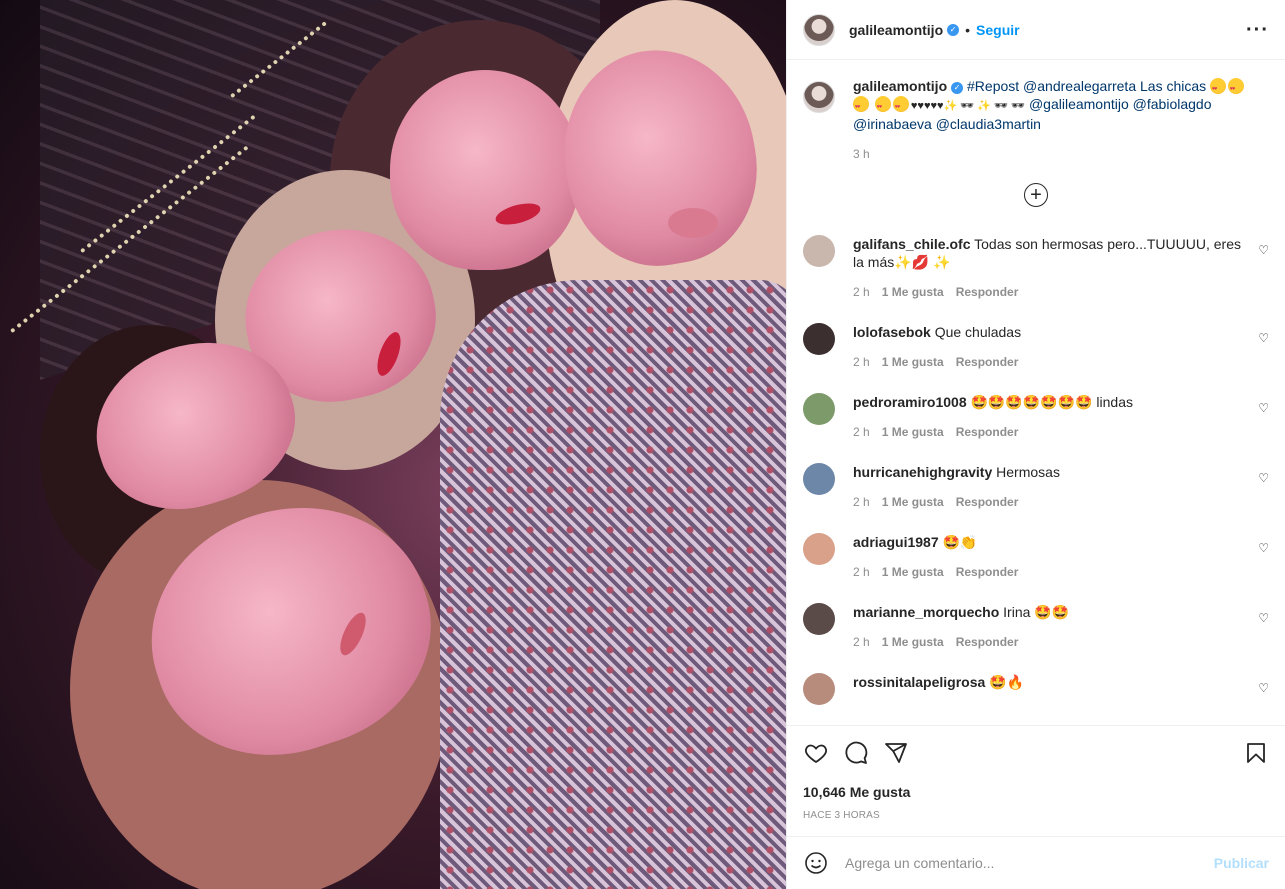 The image size is (1285, 889). Describe the element at coordinates (922, 472) in the screenshot. I see `commenter-username: hurricanehighgravity` at that location.